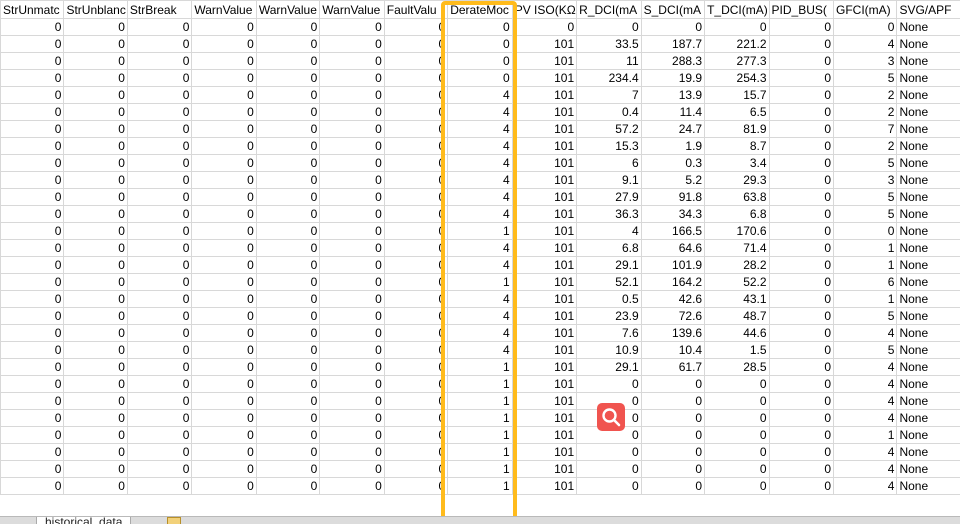  What do you see at coordinates (737, 129) in the screenshot?
I see `table-cell: 81.9` at bounding box center [737, 129].